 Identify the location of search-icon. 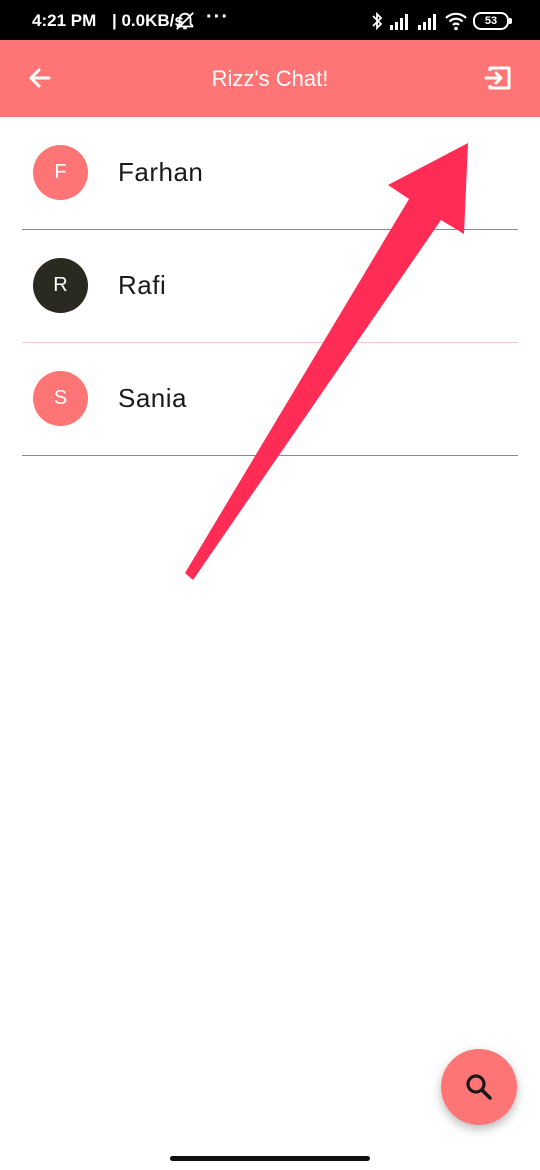
(479, 1087).